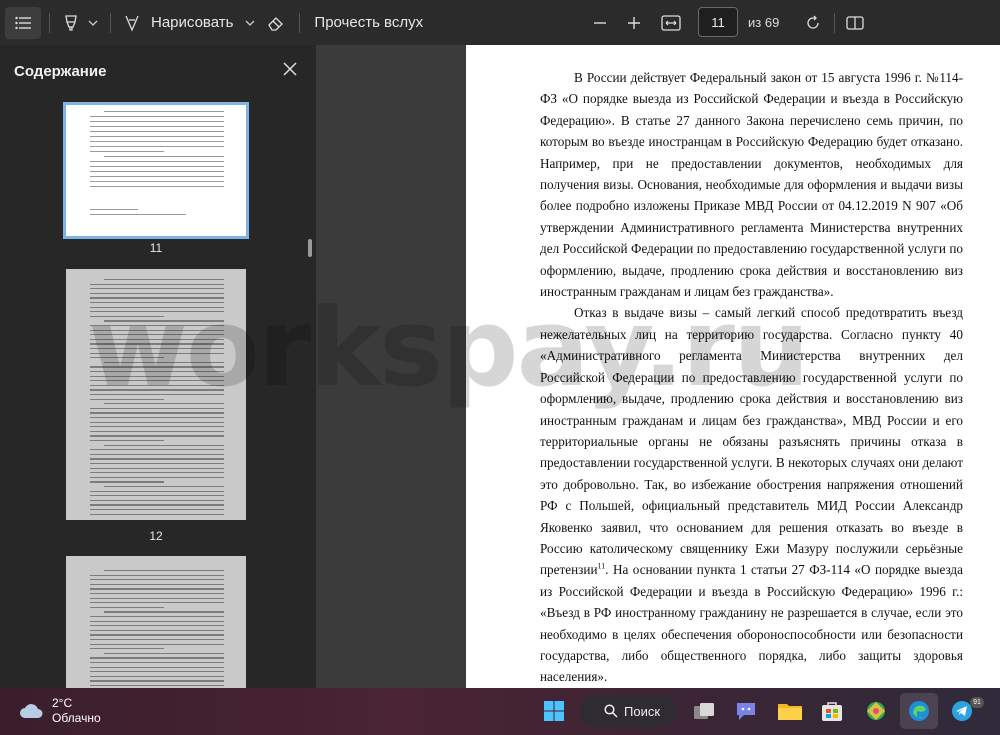 This screenshot has height=735, width=1000. Describe the element at coordinates (192, 23) in the screenshot. I see `draw-button: Нарисовать` at that location.